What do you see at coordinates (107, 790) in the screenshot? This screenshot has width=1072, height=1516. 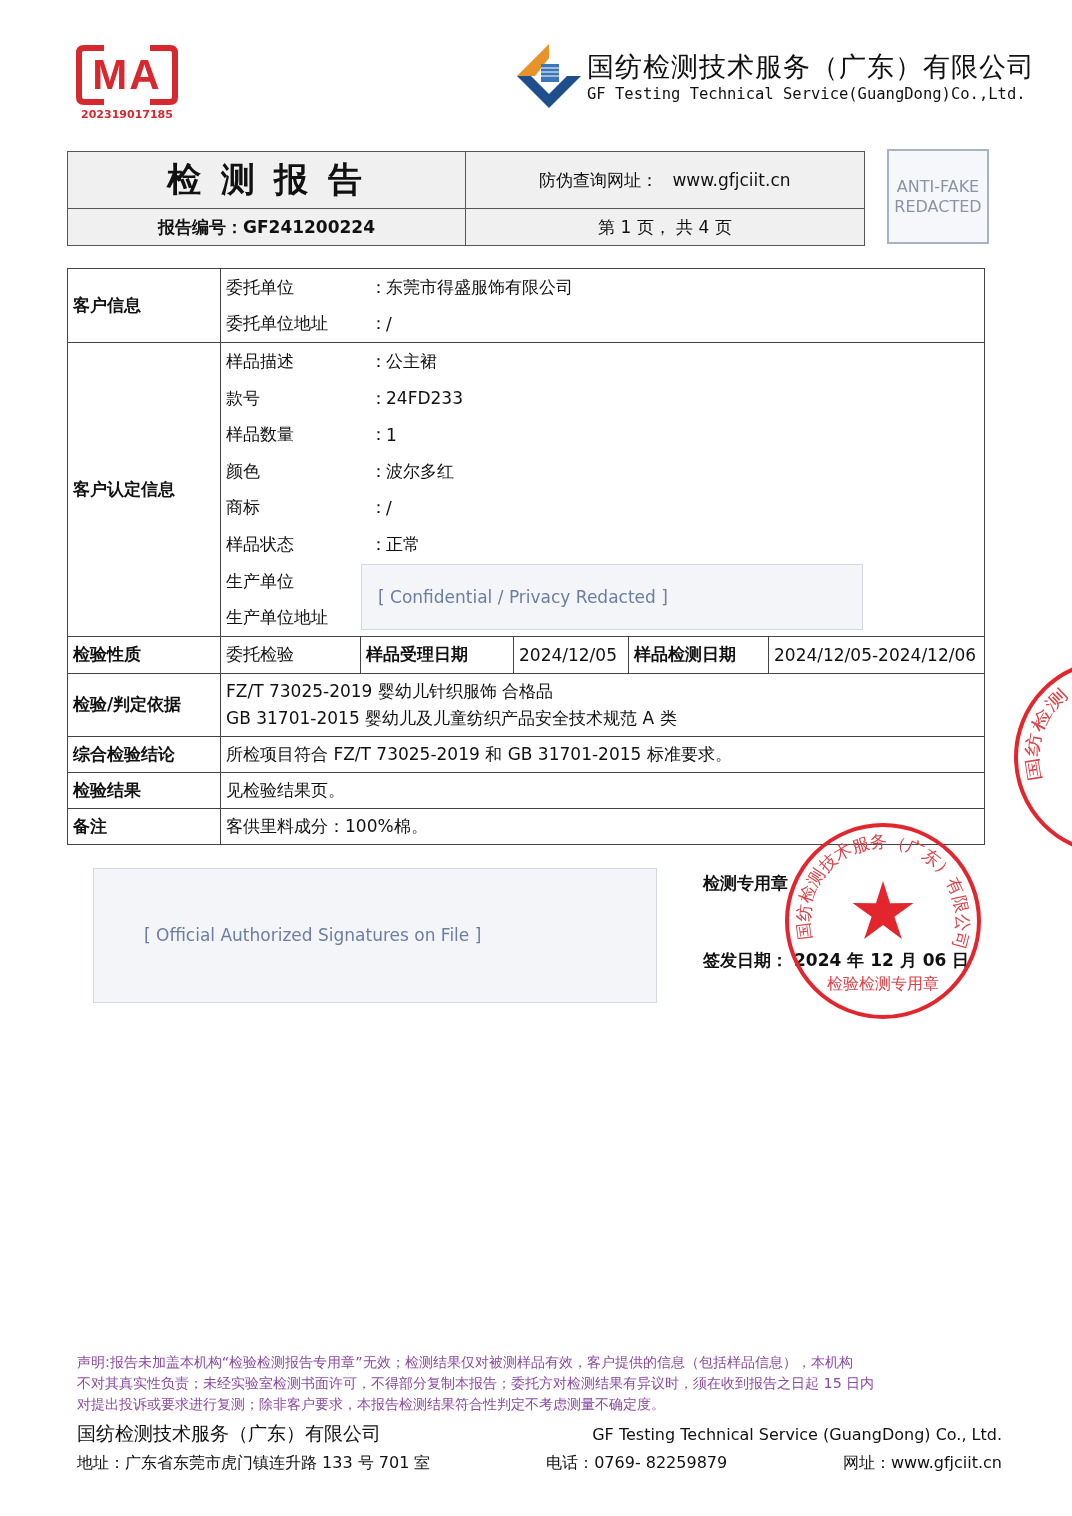 I see `row-heading: 检验结果` at bounding box center [107, 790].